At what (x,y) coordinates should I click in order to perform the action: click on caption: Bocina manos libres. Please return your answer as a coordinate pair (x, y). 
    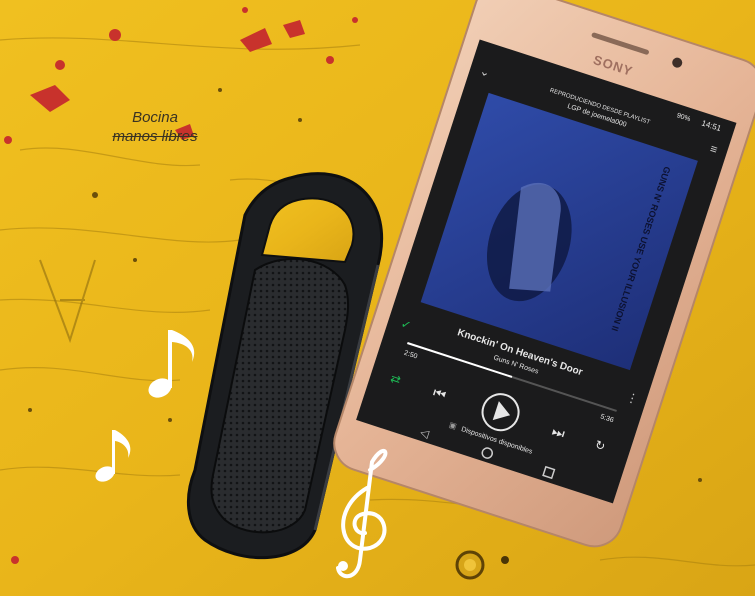
    Looking at the image, I should click on (155, 127).